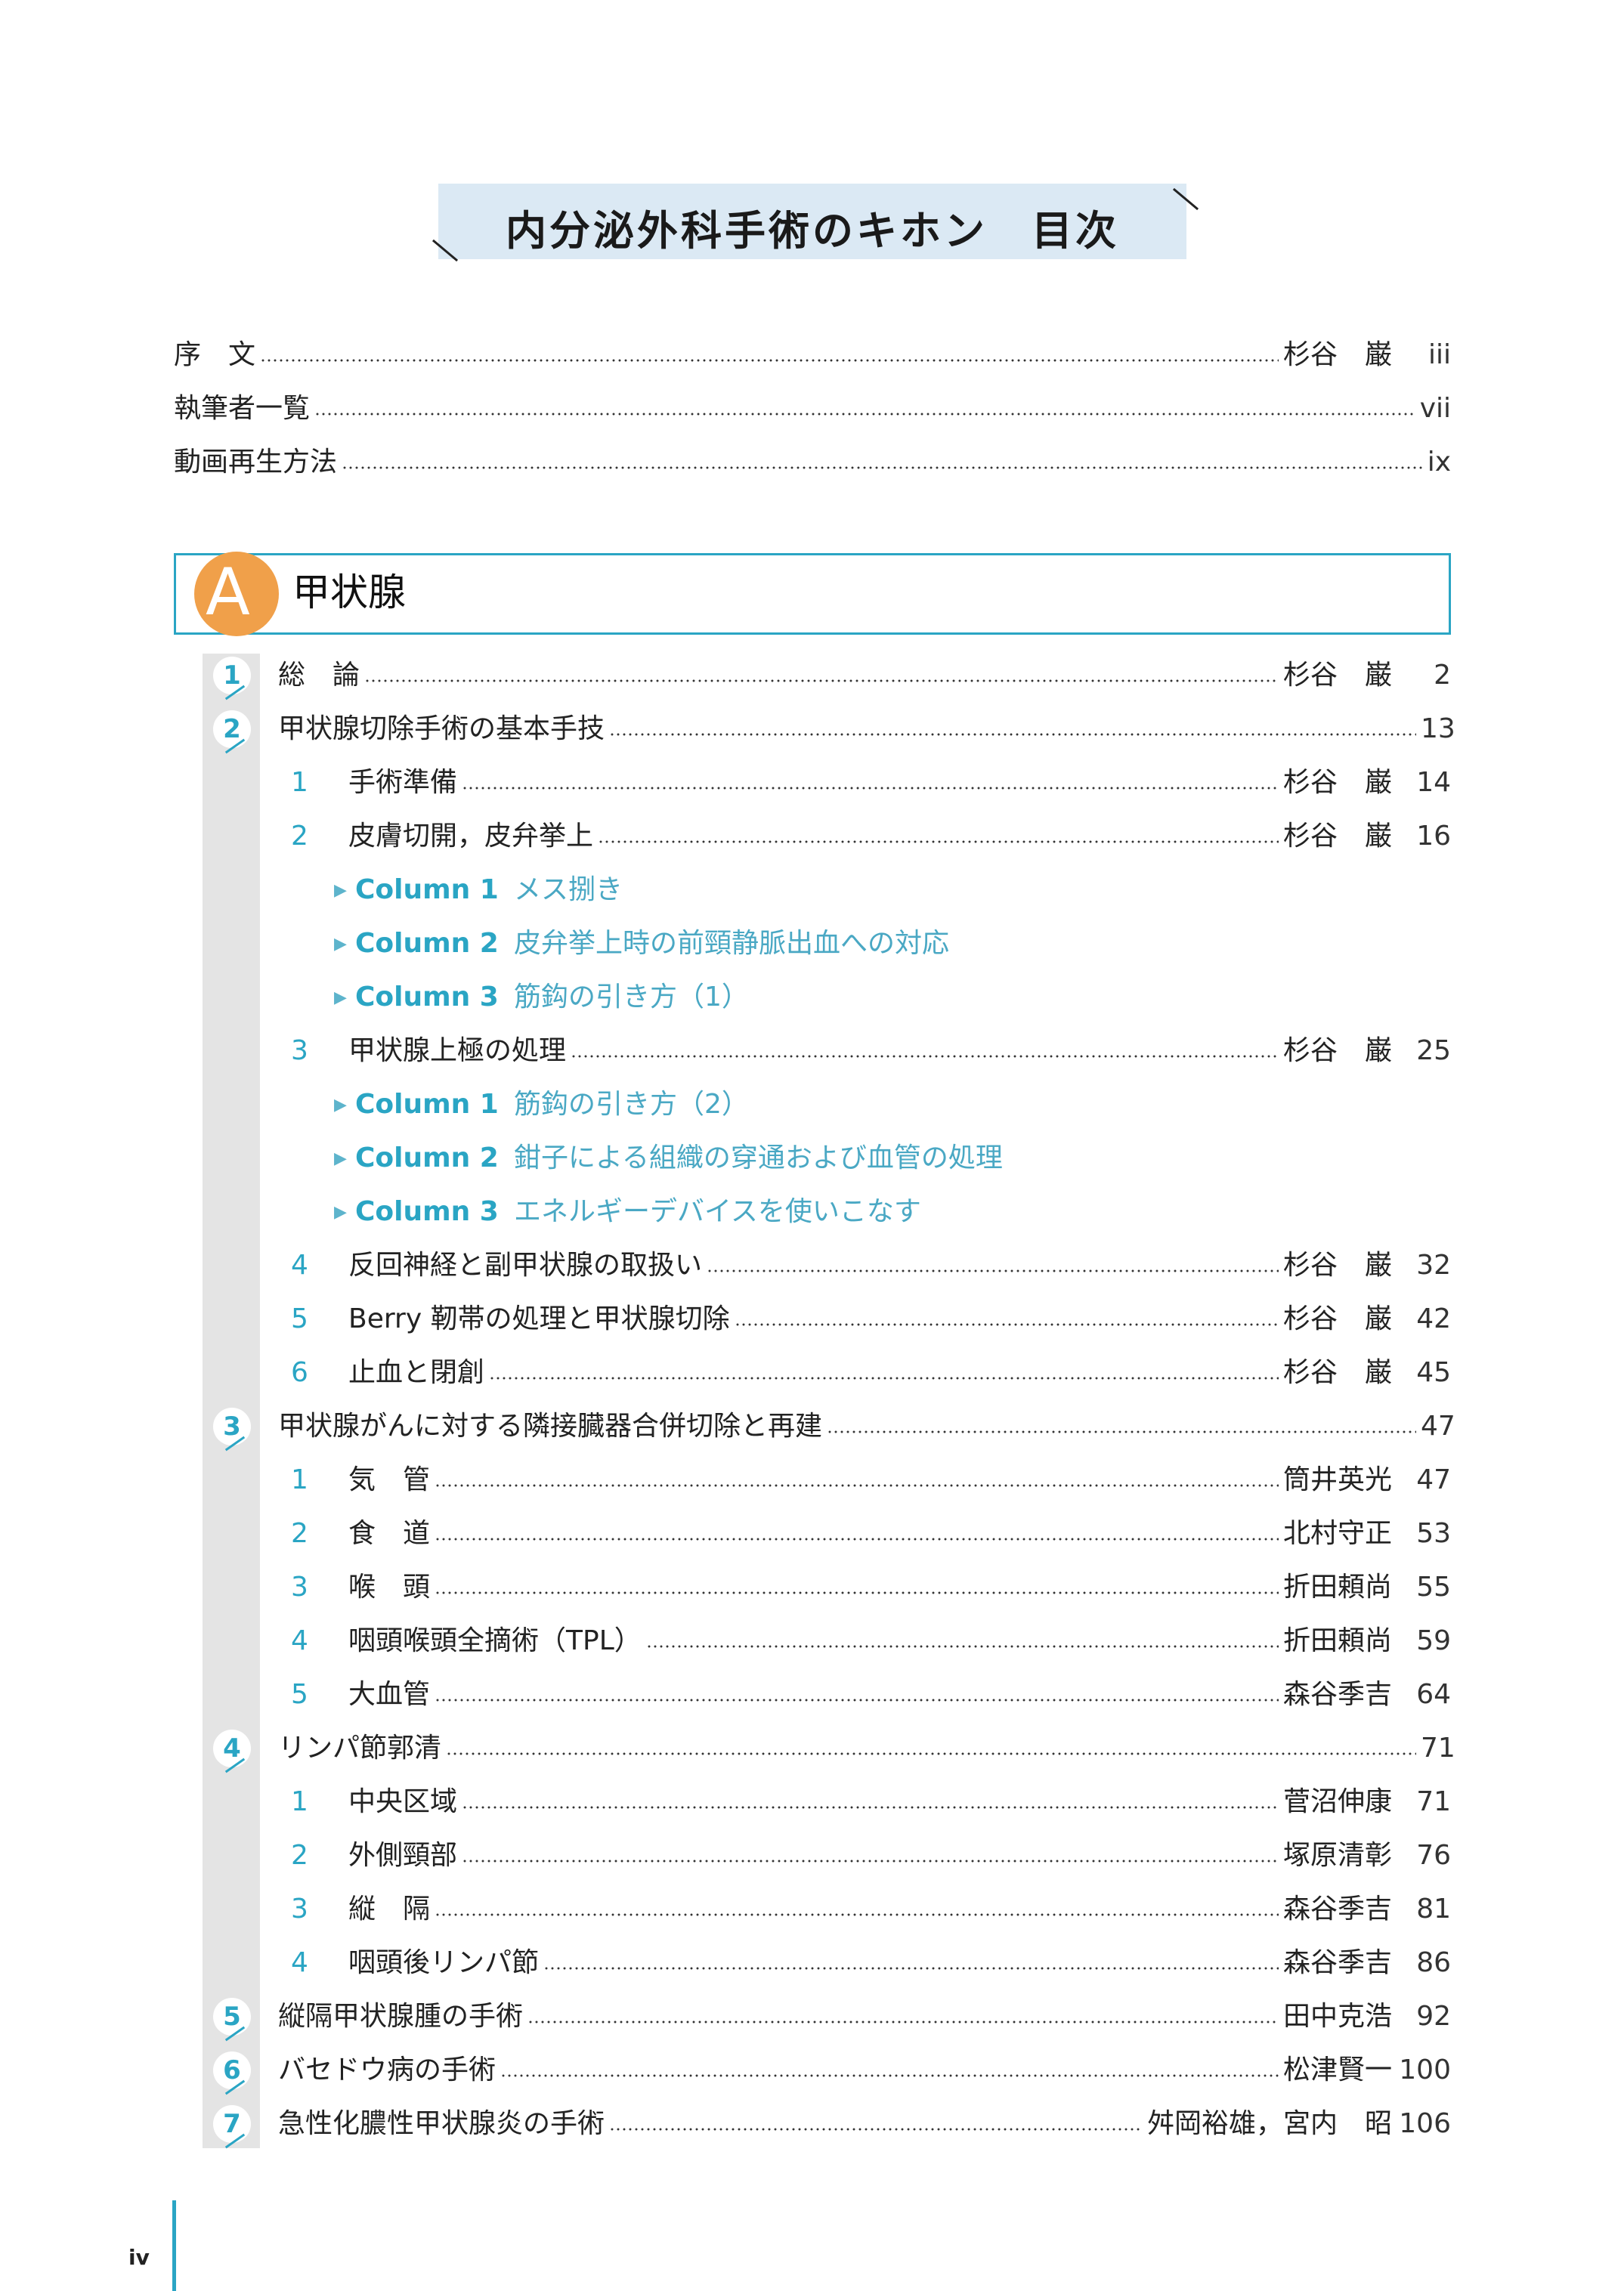 This screenshot has width=1624, height=2291. I want to click on toc-row-item: 6 止血と閉創 杉谷 巌 45, so click(871, 1373).